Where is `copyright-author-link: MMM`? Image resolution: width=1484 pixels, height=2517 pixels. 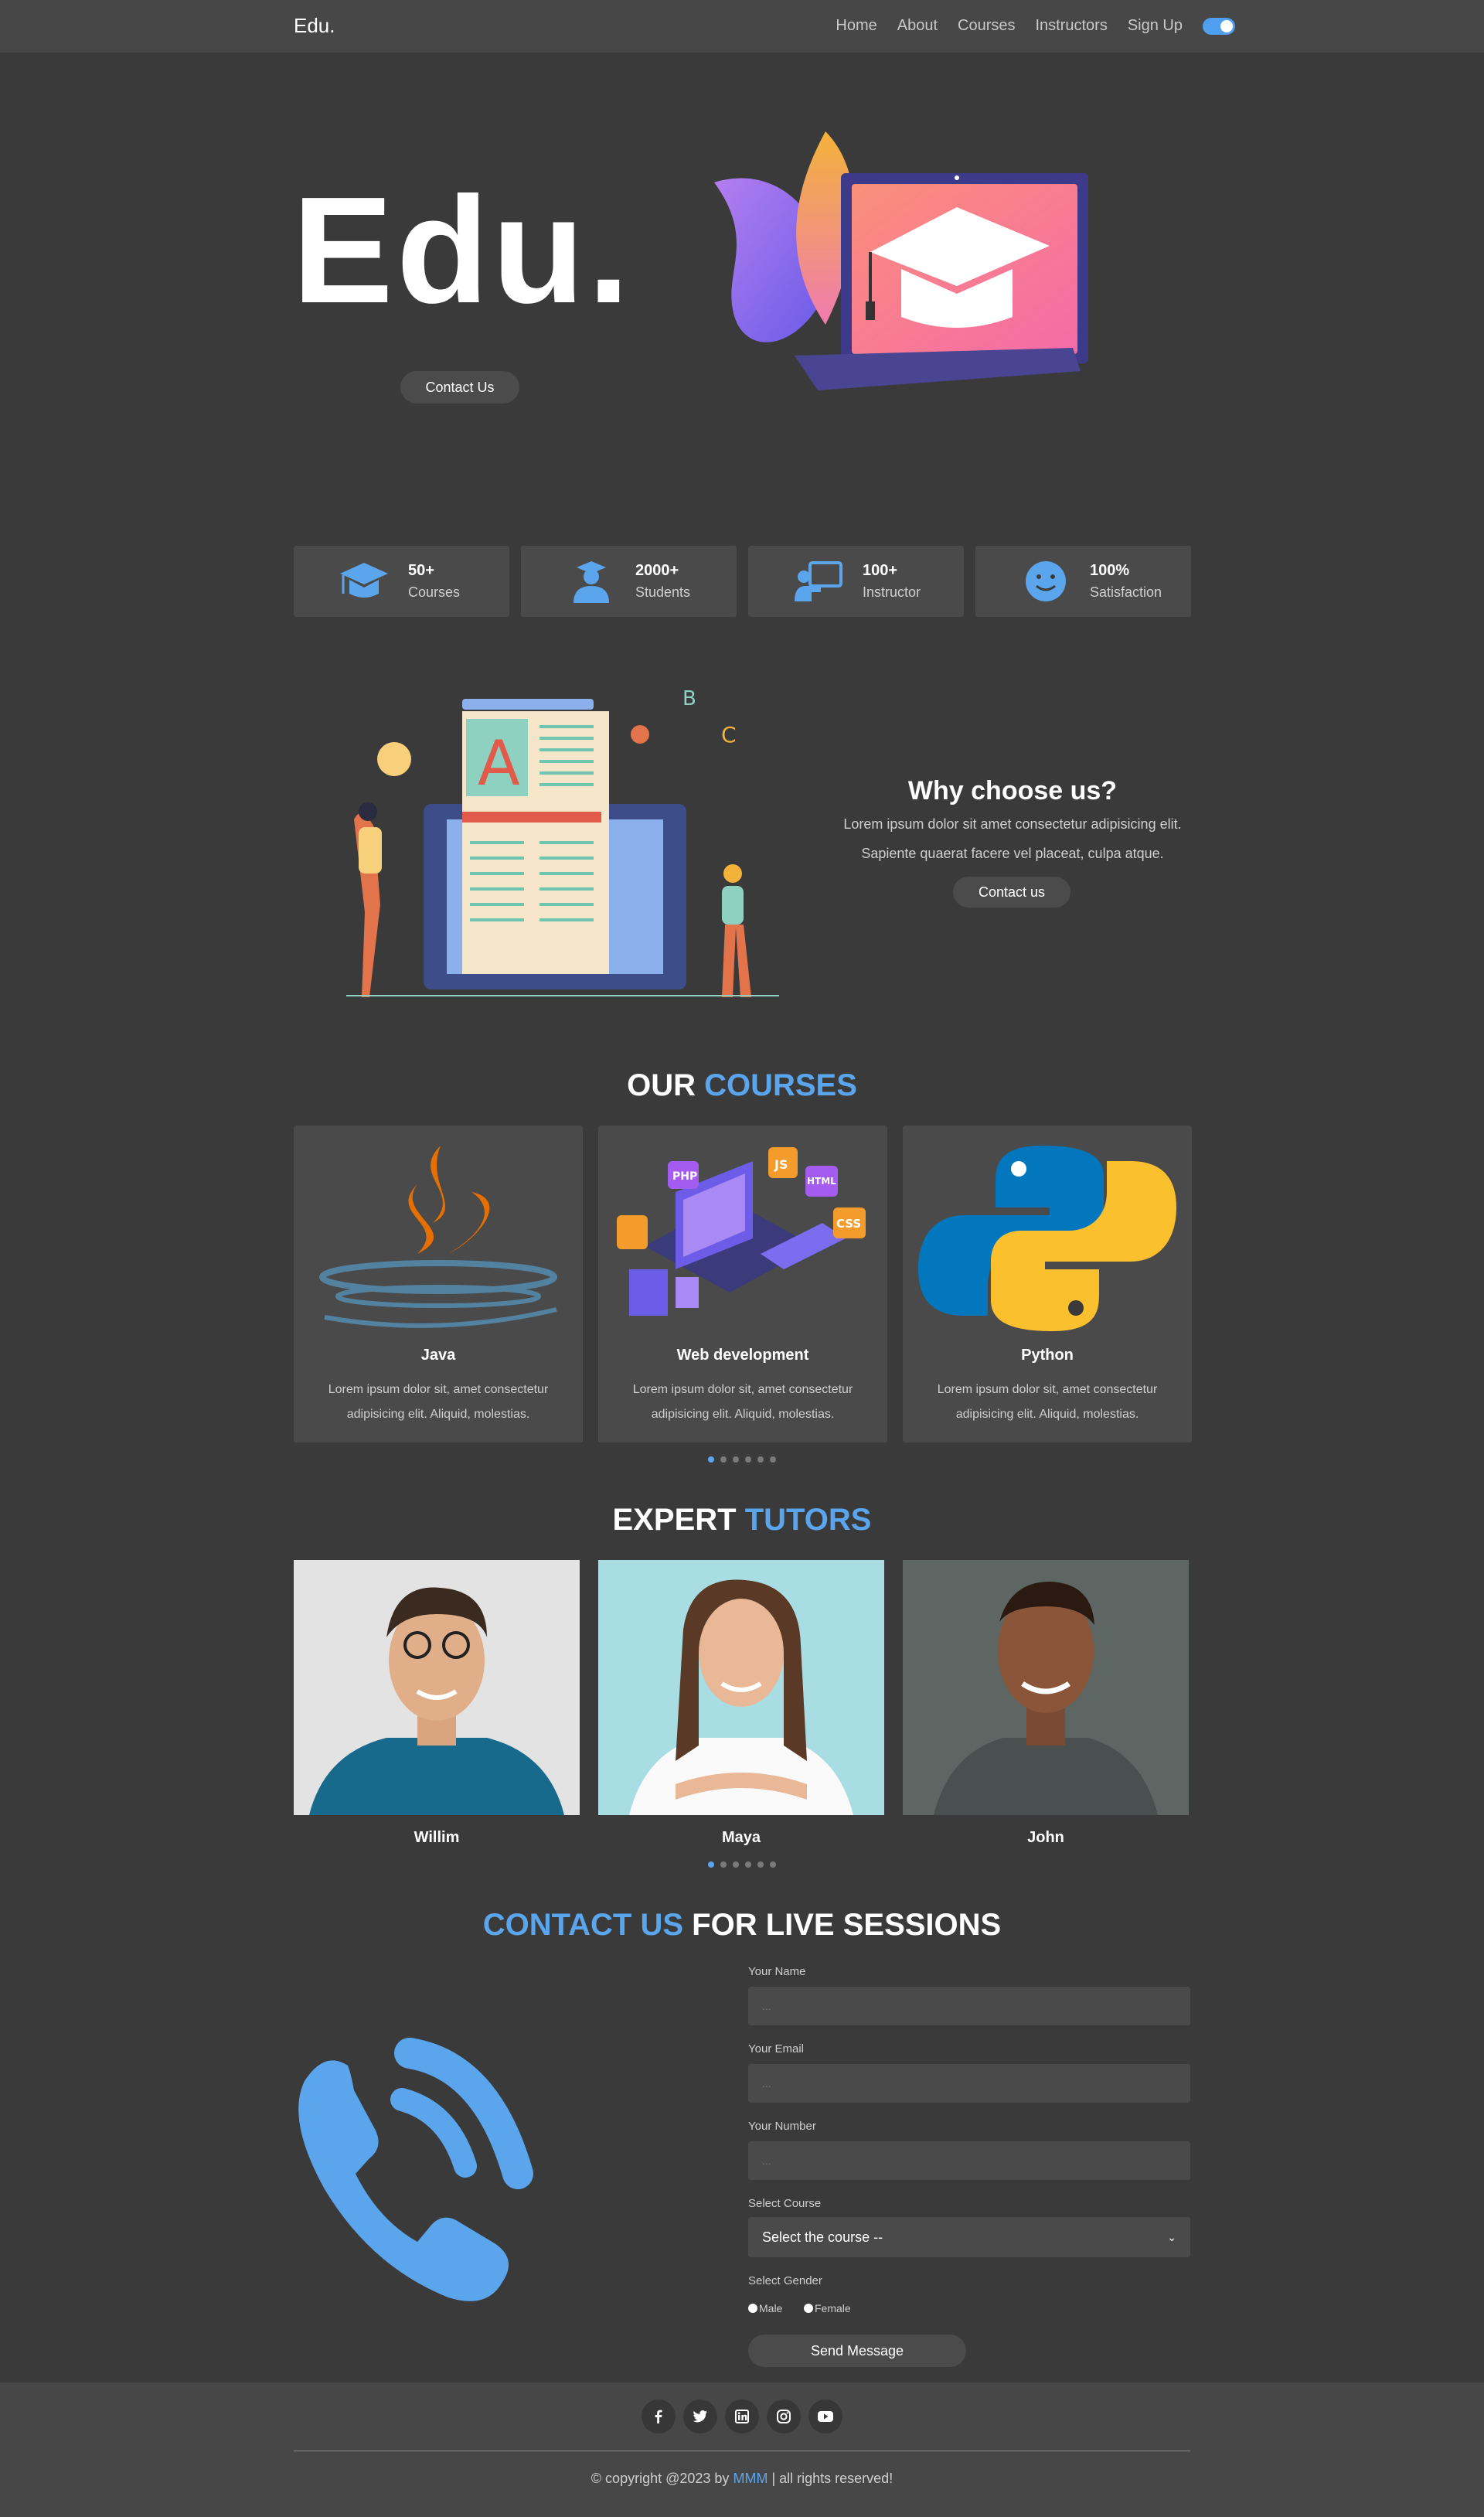 copyright-author-link: MMM is located at coordinates (750, 2478).